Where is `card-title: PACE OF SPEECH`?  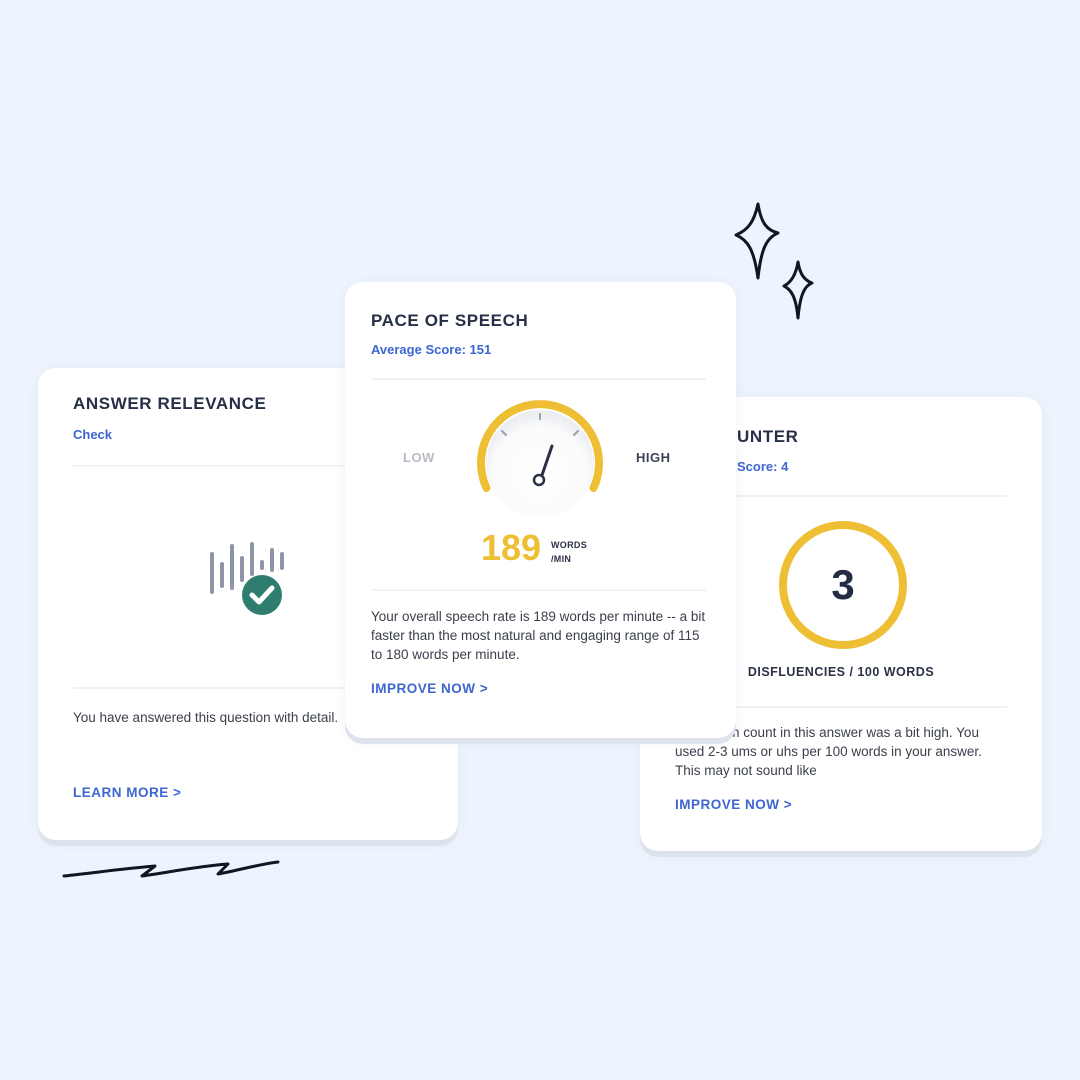
card-title: PACE OF SPEECH is located at coordinates (450, 320).